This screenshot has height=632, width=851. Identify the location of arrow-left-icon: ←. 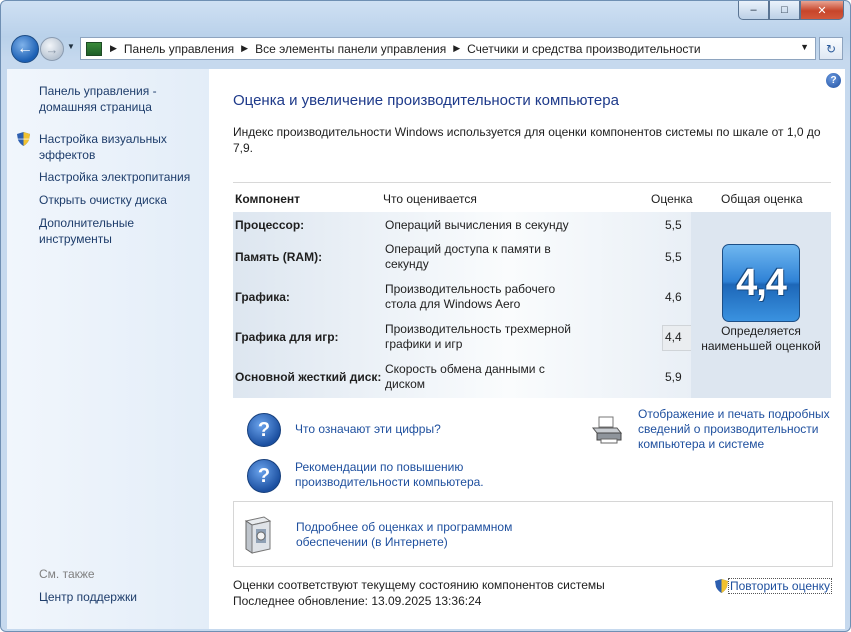
(25, 48).